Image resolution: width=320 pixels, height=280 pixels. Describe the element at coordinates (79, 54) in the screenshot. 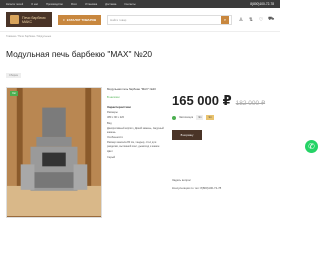

I see `page-title: Модульная печь барбекю "MAX" №20` at that location.